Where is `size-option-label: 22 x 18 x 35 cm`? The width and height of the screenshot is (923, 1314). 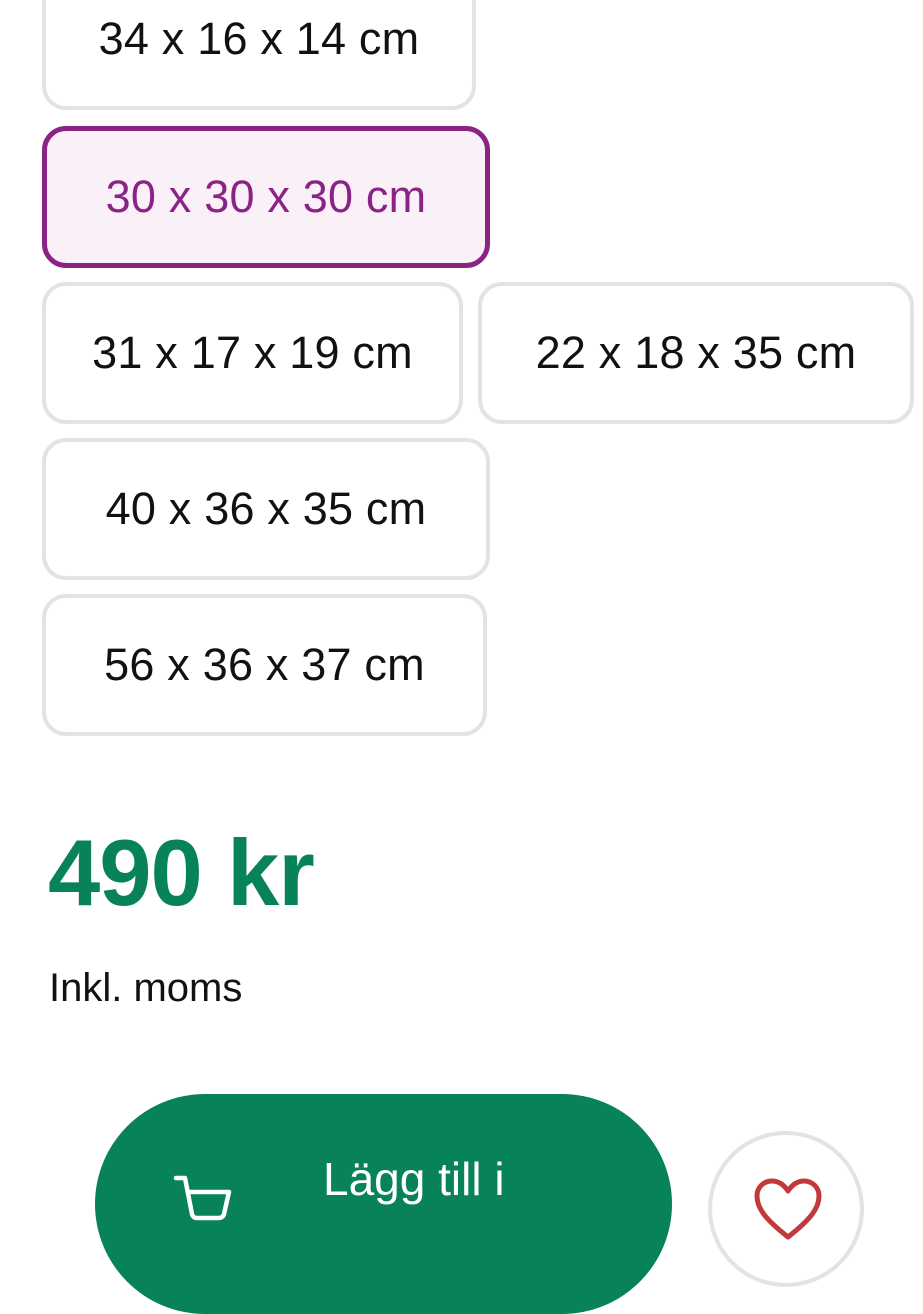
size-option-label: 22 x 18 x 35 cm is located at coordinates (696, 352).